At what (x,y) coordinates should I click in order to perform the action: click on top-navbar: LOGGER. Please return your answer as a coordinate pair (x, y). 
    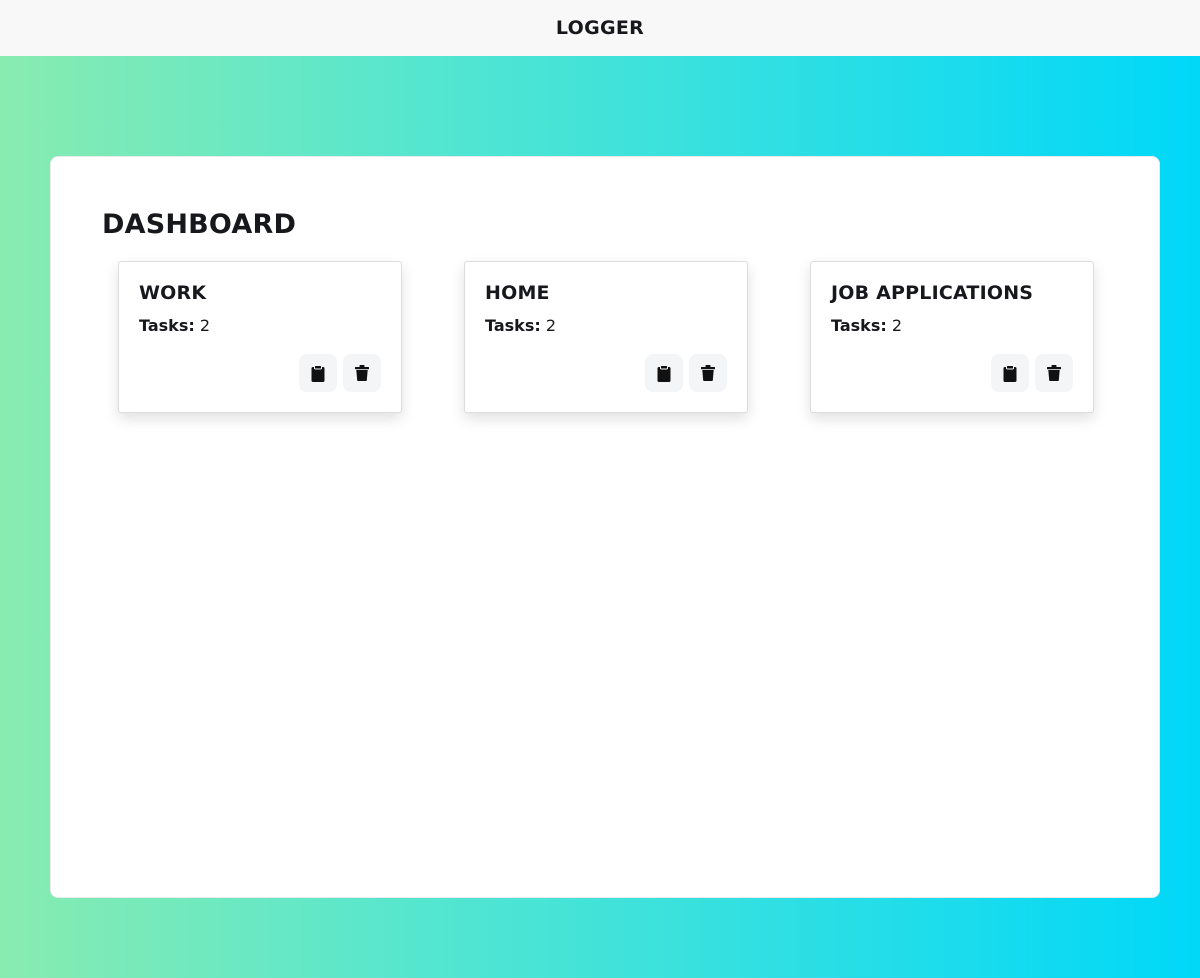
    Looking at the image, I should click on (600, 28).